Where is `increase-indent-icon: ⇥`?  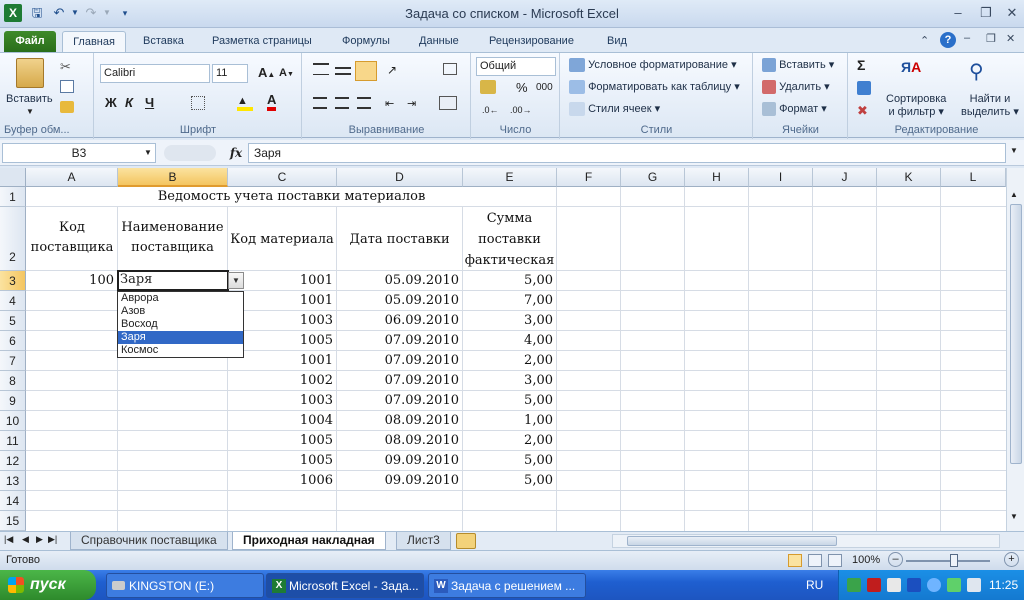 increase-indent-icon: ⇥ is located at coordinates (411, 103).